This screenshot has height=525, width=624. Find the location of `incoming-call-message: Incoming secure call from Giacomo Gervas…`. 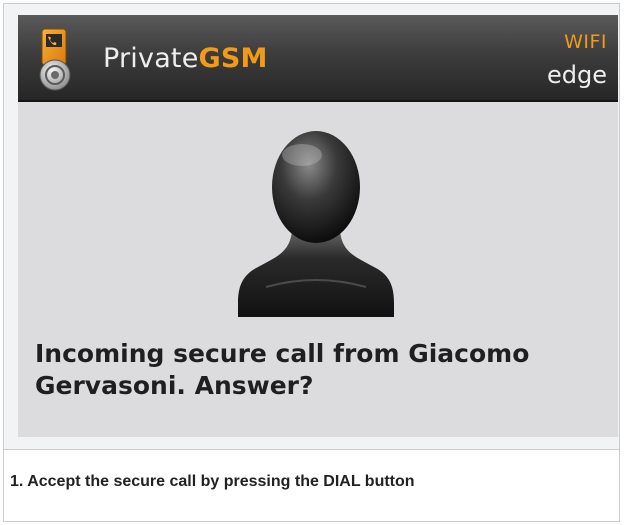

incoming-call-message: Incoming secure call from Giacomo Gervas… is located at coordinates (282, 369).